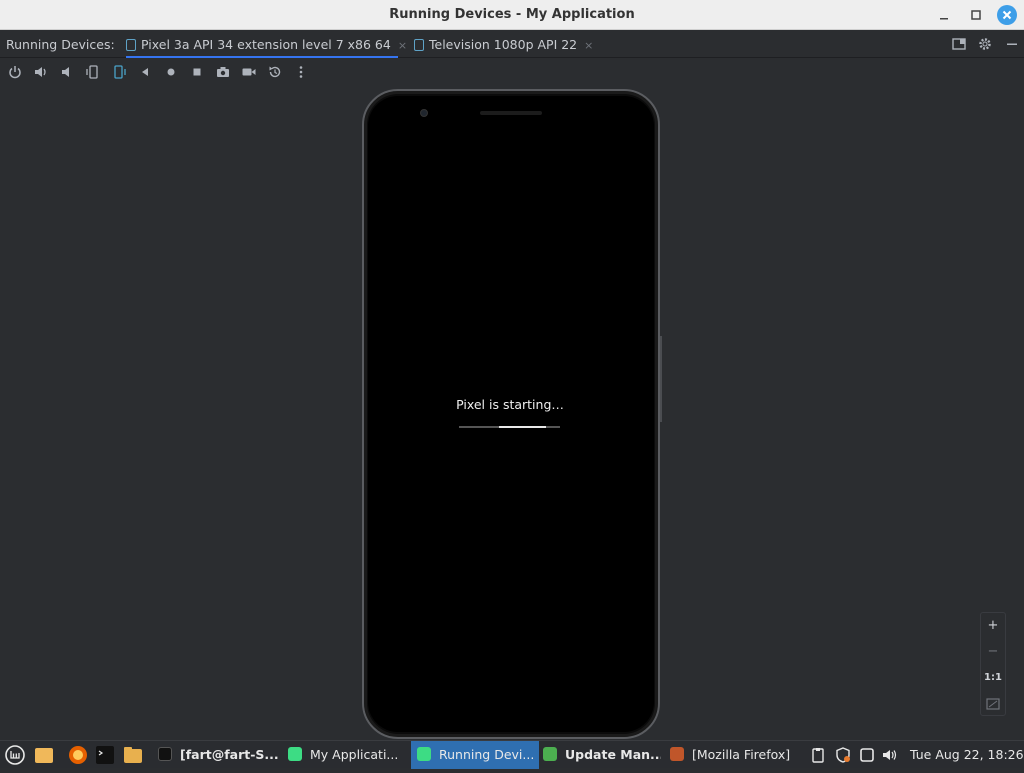  I want to click on phone-side-button, so click(661, 379).